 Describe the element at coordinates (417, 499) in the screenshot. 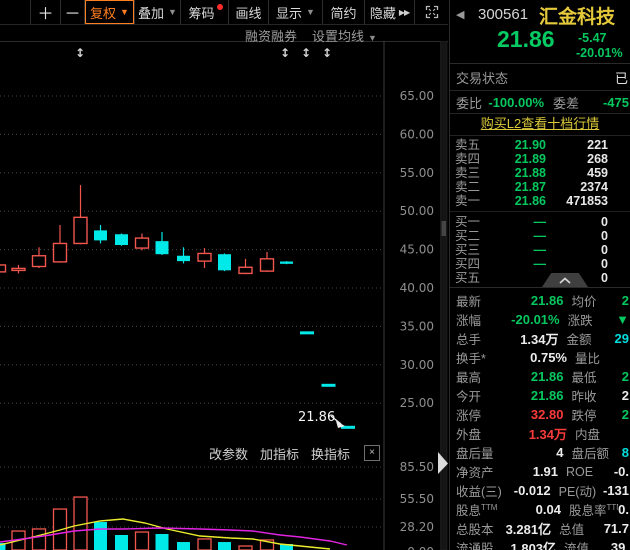

I see `svg-text: 55.50` at that location.